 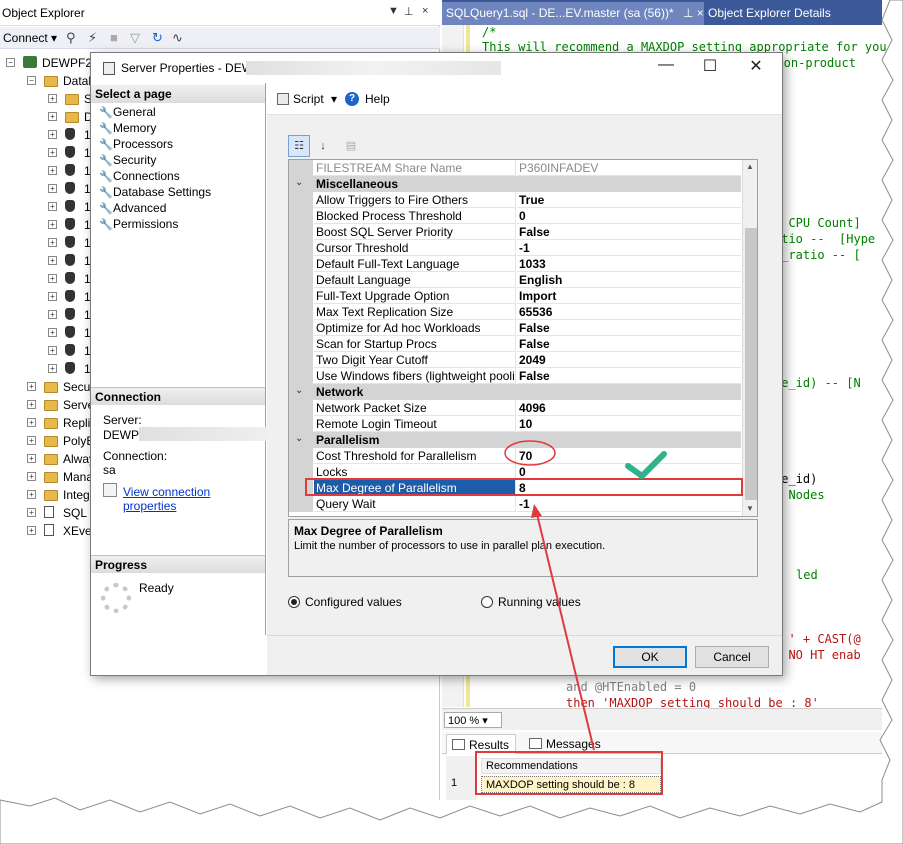 I want to click on tab-messages: Messages, so click(x=565, y=744).